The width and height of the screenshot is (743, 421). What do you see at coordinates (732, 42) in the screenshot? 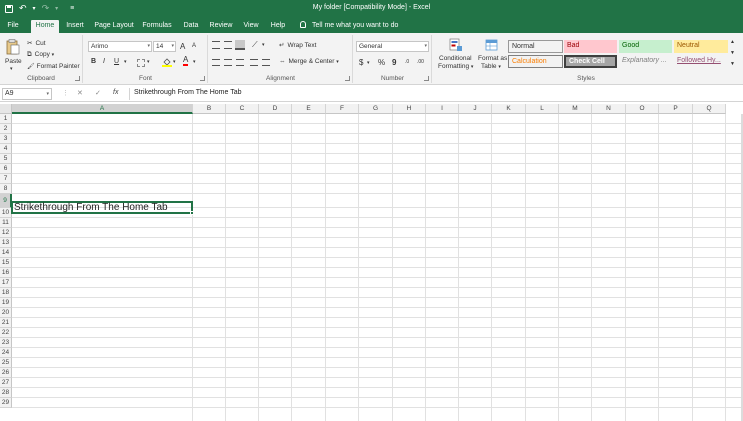
I see `styles-scroll-up-icon: ▲` at bounding box center [732, 42].